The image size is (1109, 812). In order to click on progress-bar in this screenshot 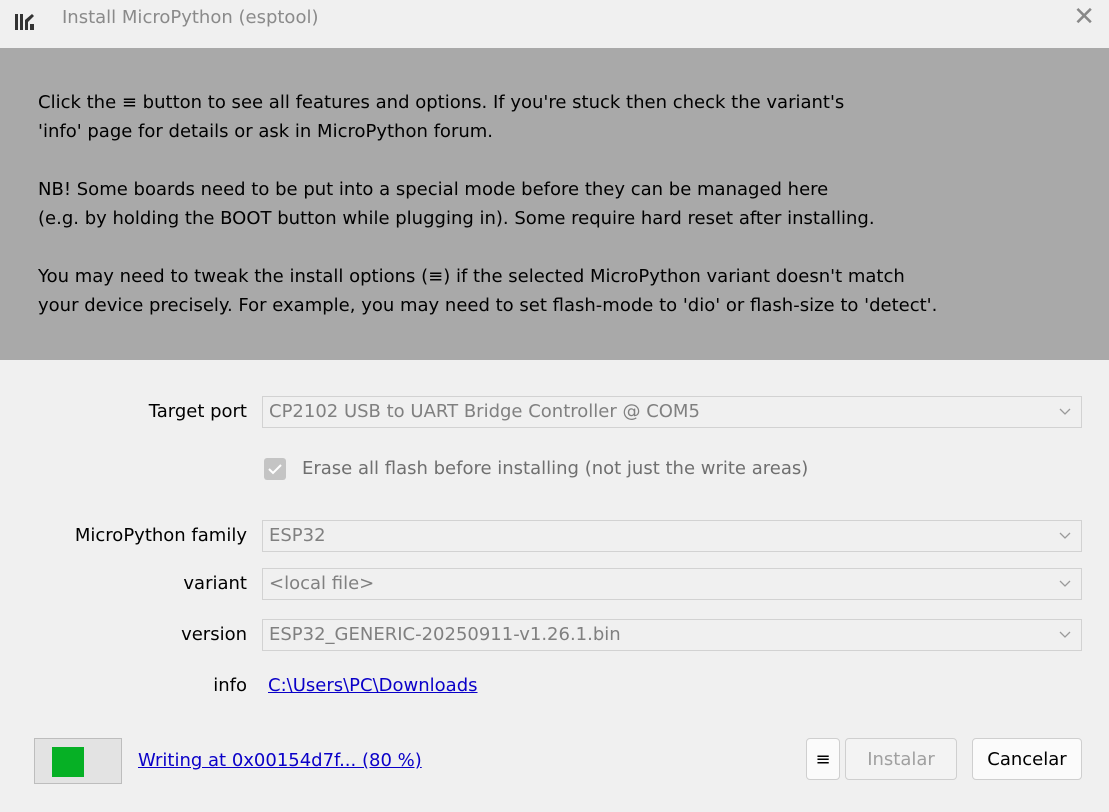, I will do `click(78, 761)`.